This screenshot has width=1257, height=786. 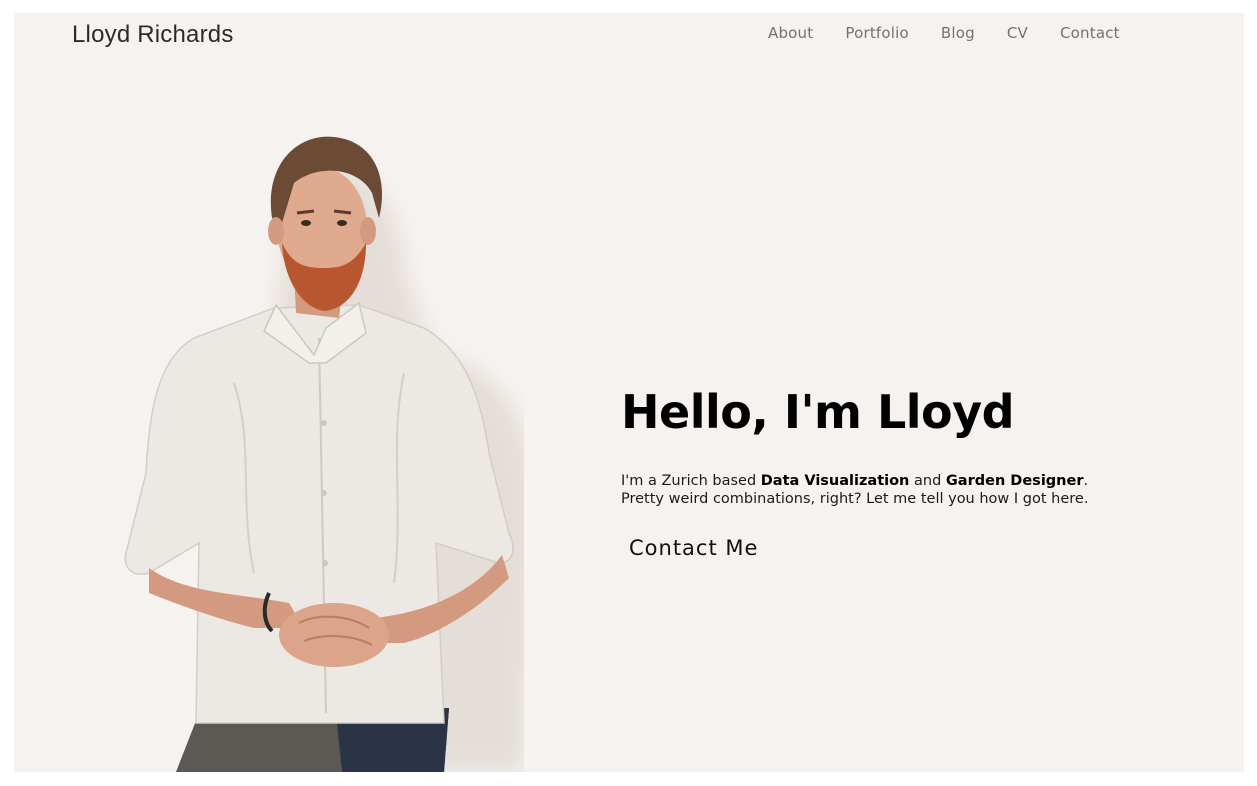 What do you see at coordinates (790, 33) in the screenshot?
I see `nav-about: About` at bounding box center [790, 33].